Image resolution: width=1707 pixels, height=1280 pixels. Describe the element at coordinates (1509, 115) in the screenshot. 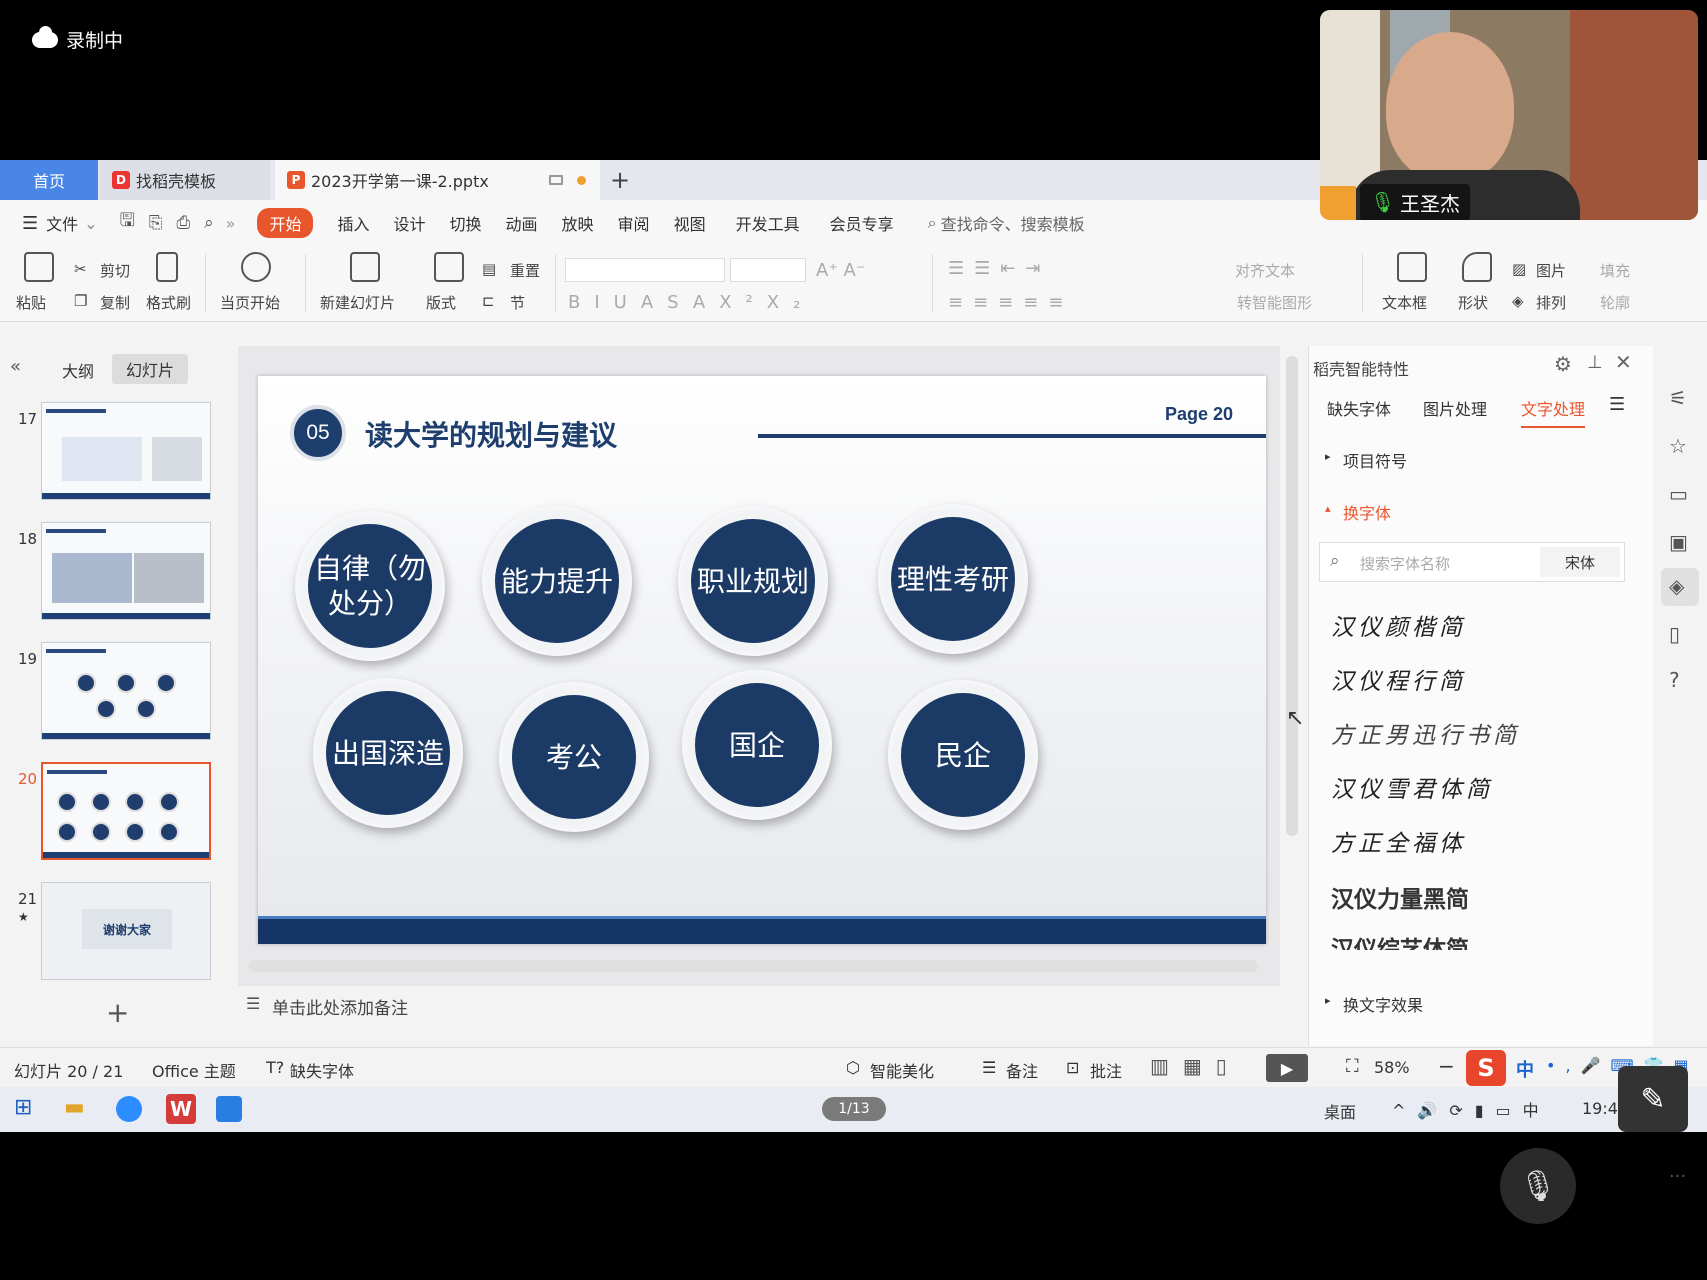

I see `participant-video: 王圣杰 🎙` at that location.